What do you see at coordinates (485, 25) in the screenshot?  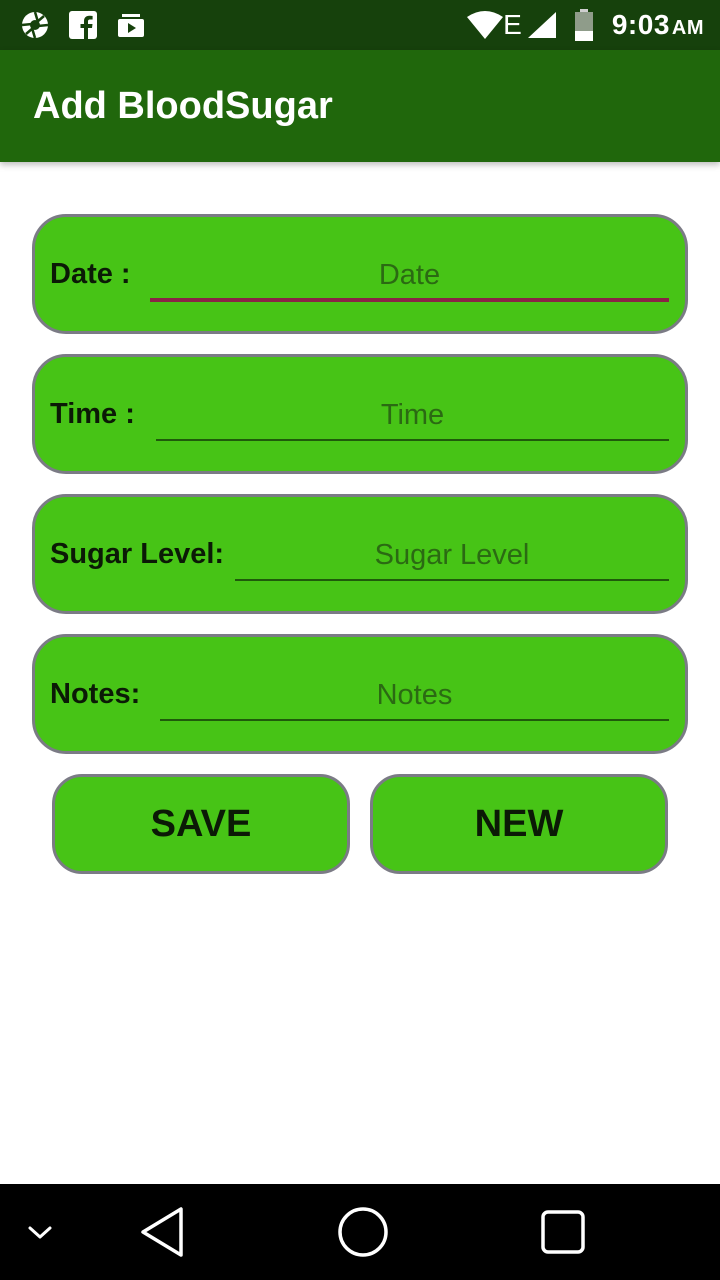 I see `wifi-icon` at bounding box center [485, 25].